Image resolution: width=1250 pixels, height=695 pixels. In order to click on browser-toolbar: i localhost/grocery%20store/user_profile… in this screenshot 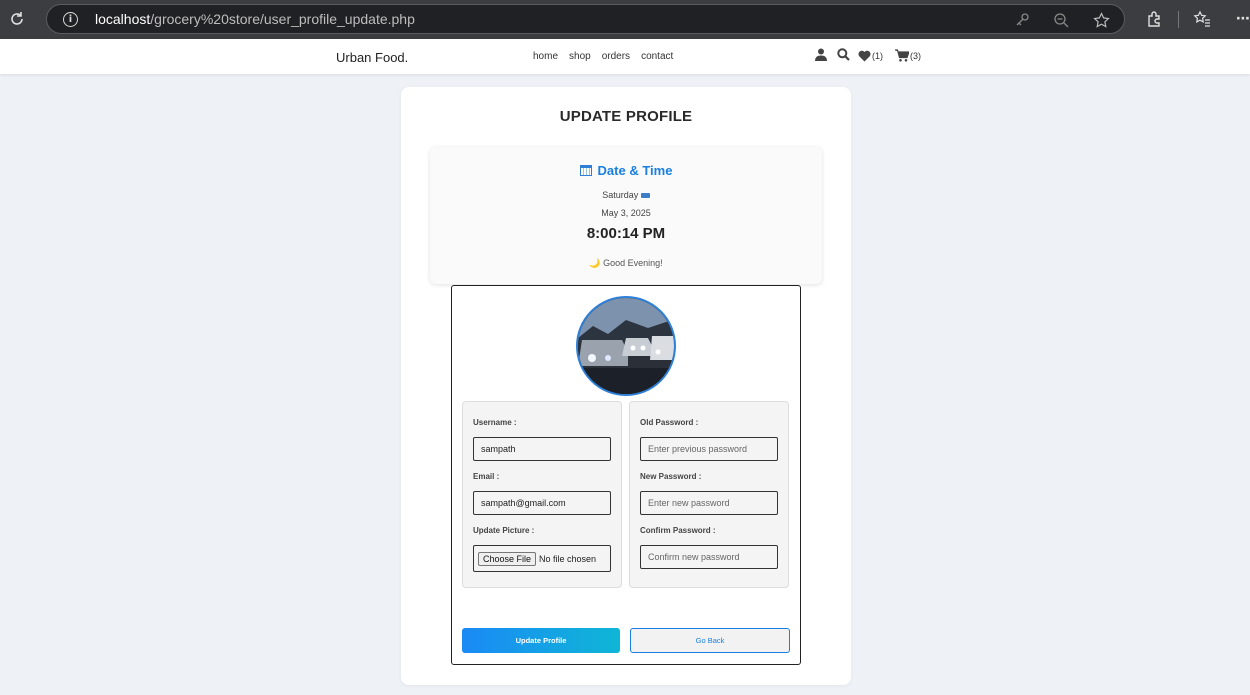, I will do `click(625, 19)`.